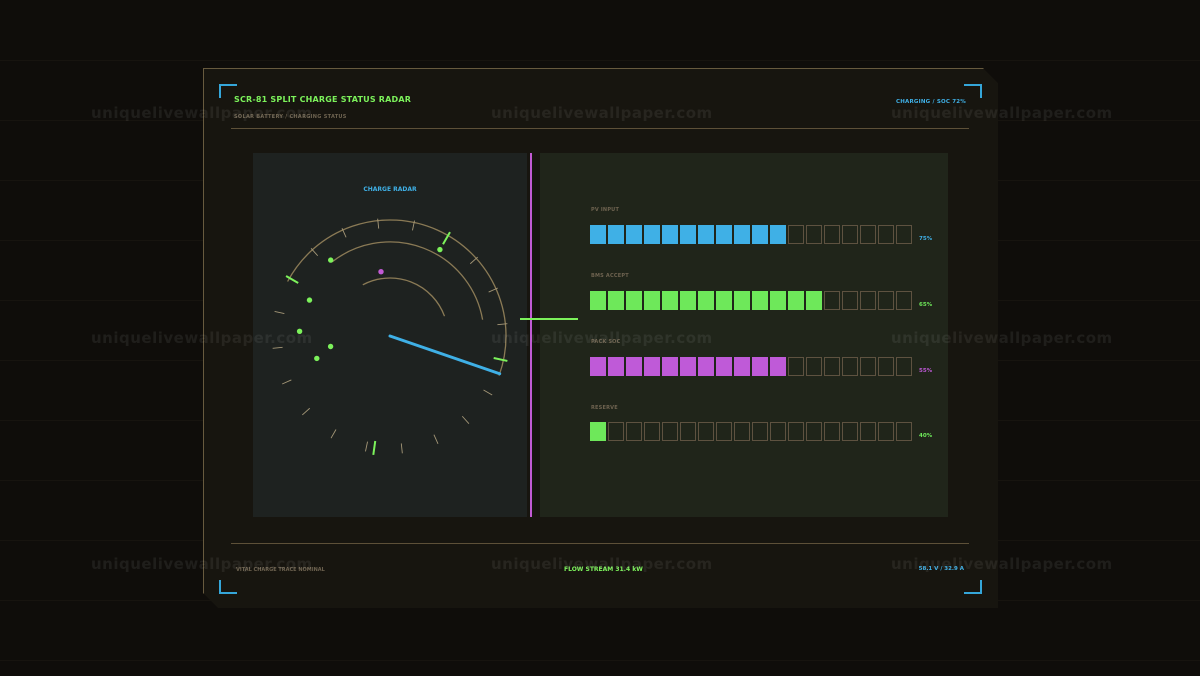 Image resolution: width=1200 pixels, height=676 pixels. What do you see at coordinates (930, 102) in the screenshot?
I see `status-readout: CHARGING / SOC 72%` at bounding box center [930, 102].